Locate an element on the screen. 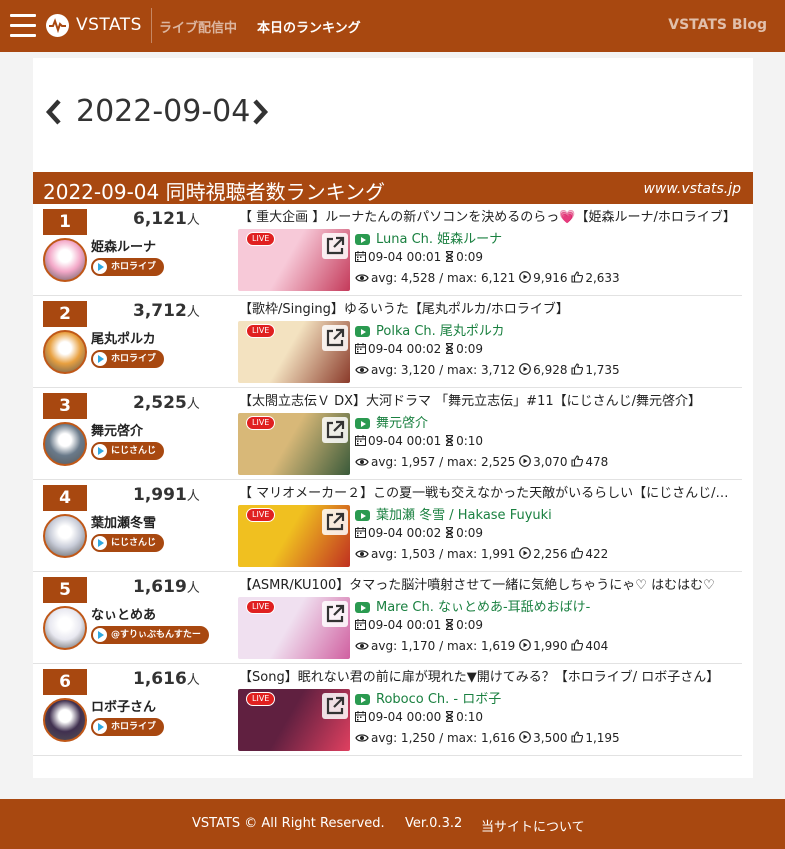  nav-divider is located at coordinates (151, 25).